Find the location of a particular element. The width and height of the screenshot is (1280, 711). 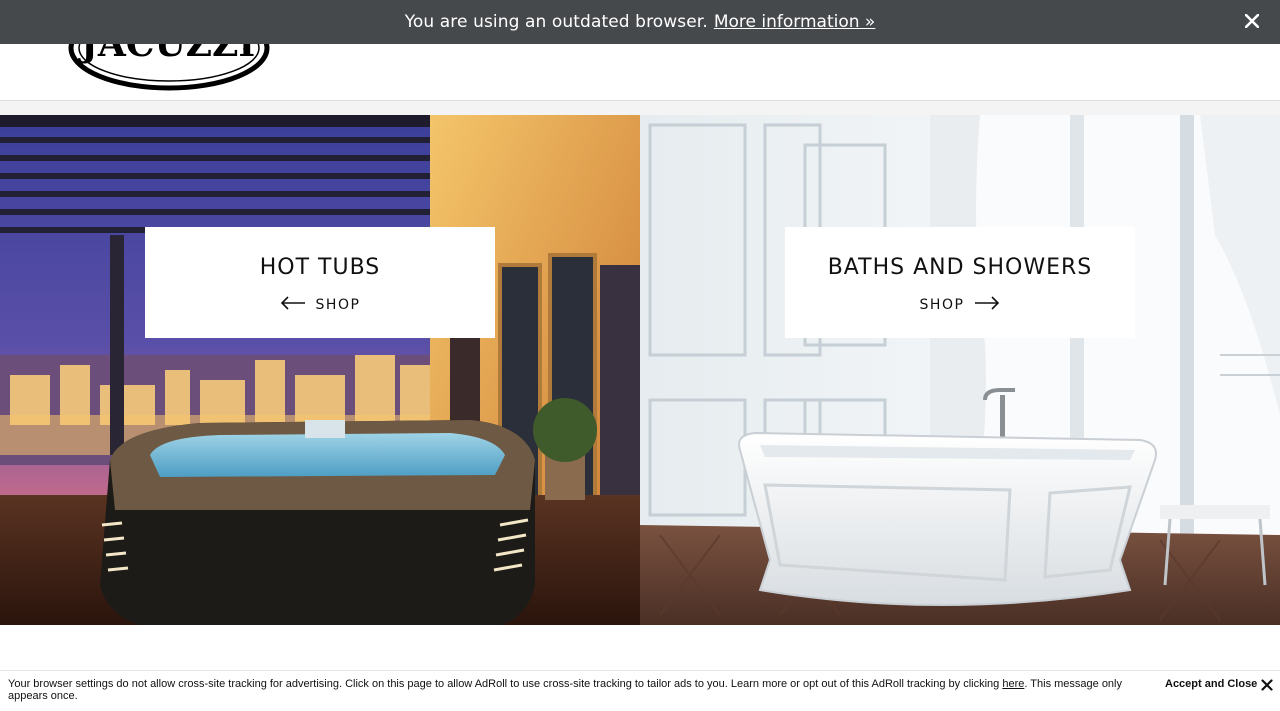

more-information-link: More information » is located at coordinates (794, 22).